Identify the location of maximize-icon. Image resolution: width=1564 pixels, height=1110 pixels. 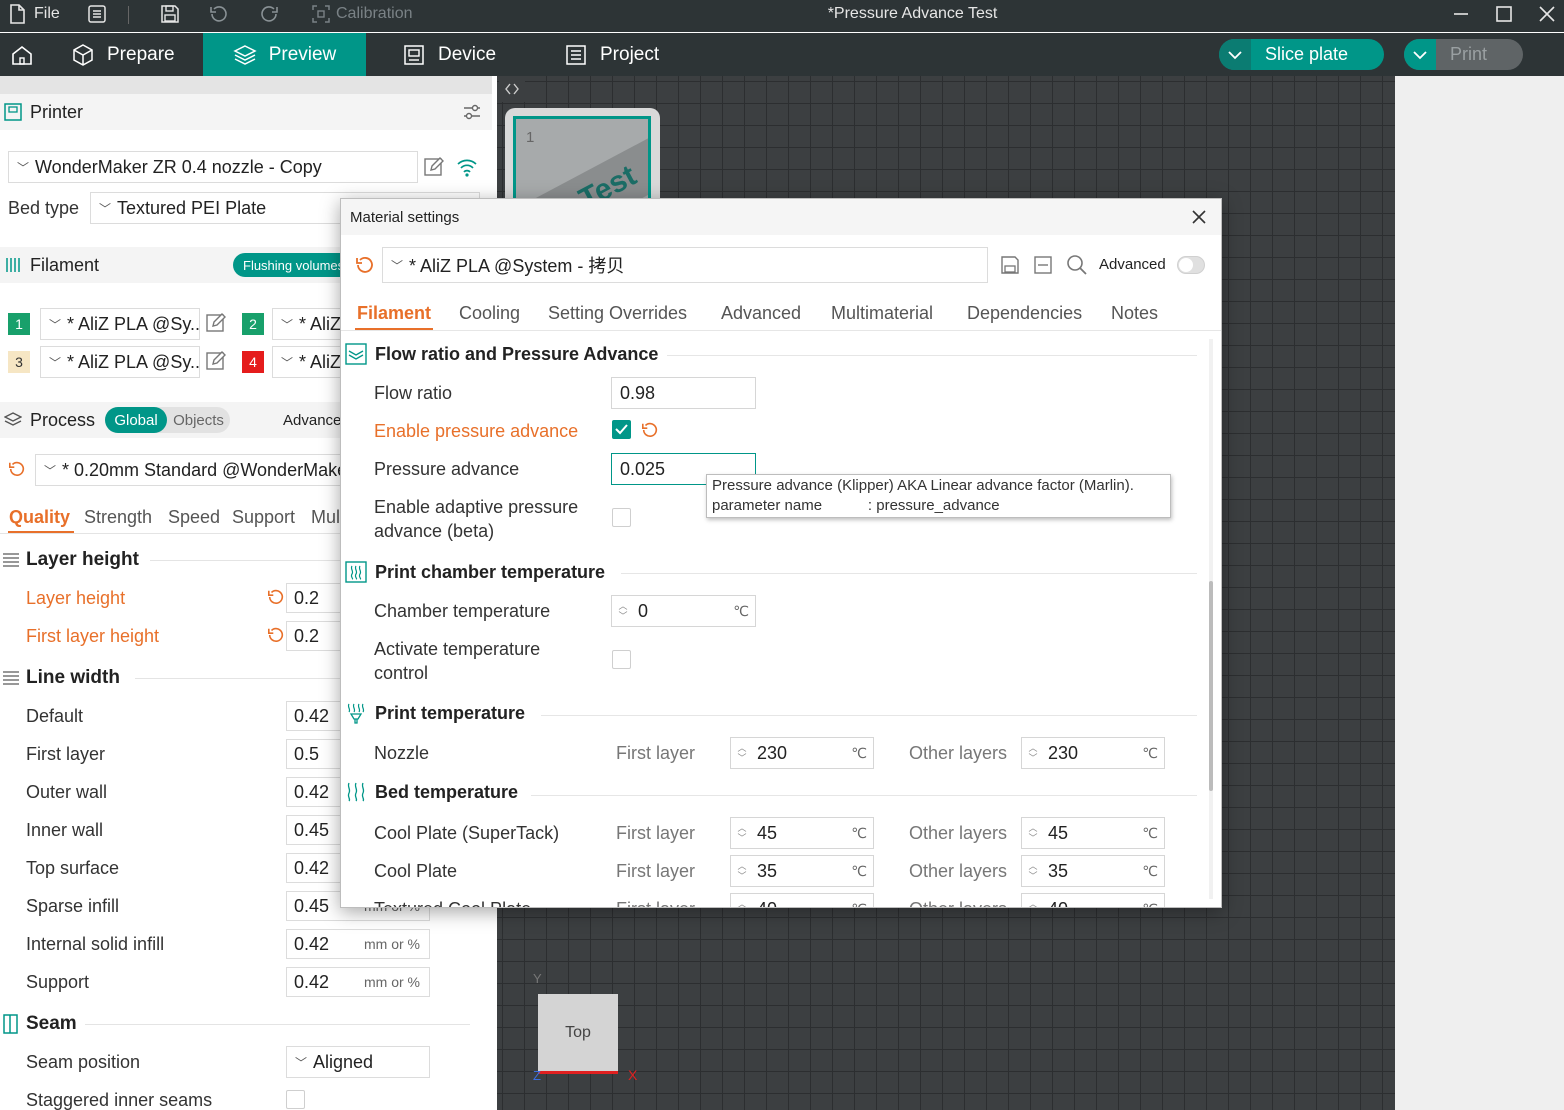
(1504, 14).